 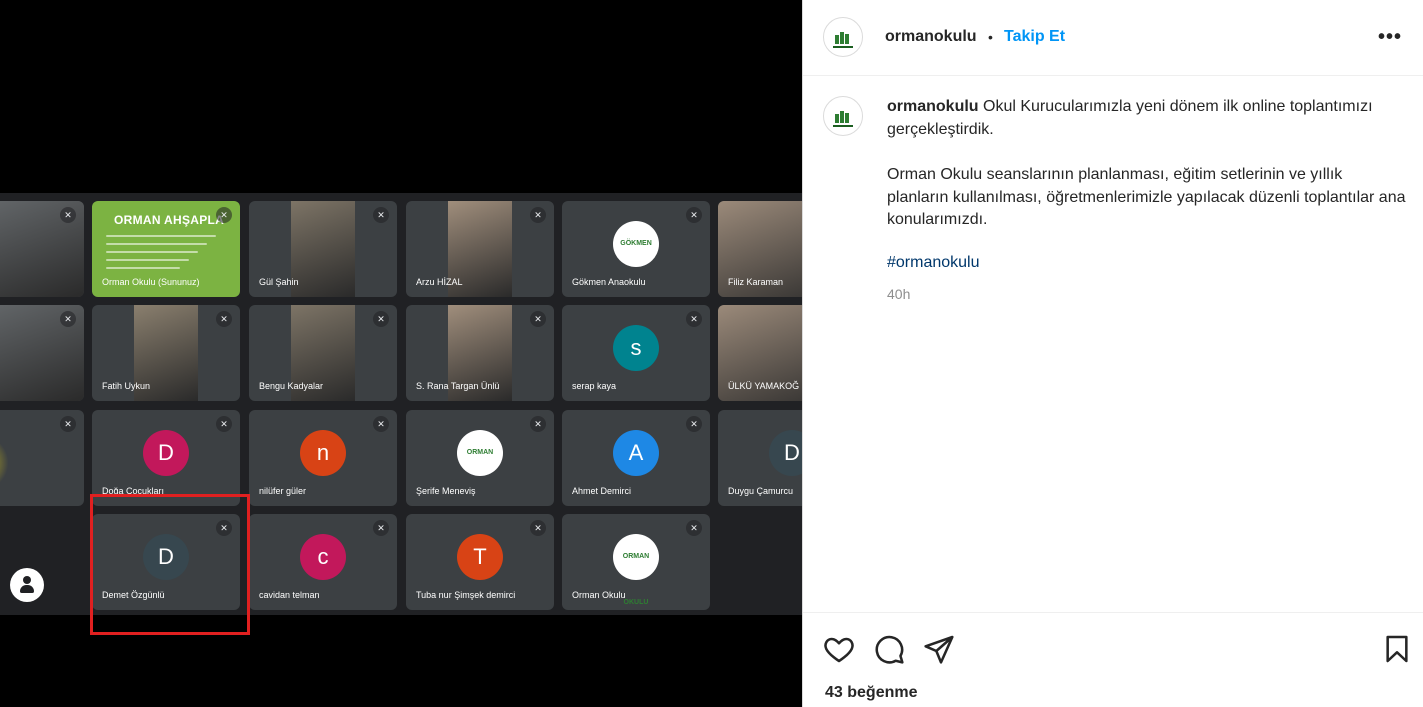 What do you see at coordinates (843, 37) in the screenshot?
I see `profile-avatar` at bounding box center [843, 37].